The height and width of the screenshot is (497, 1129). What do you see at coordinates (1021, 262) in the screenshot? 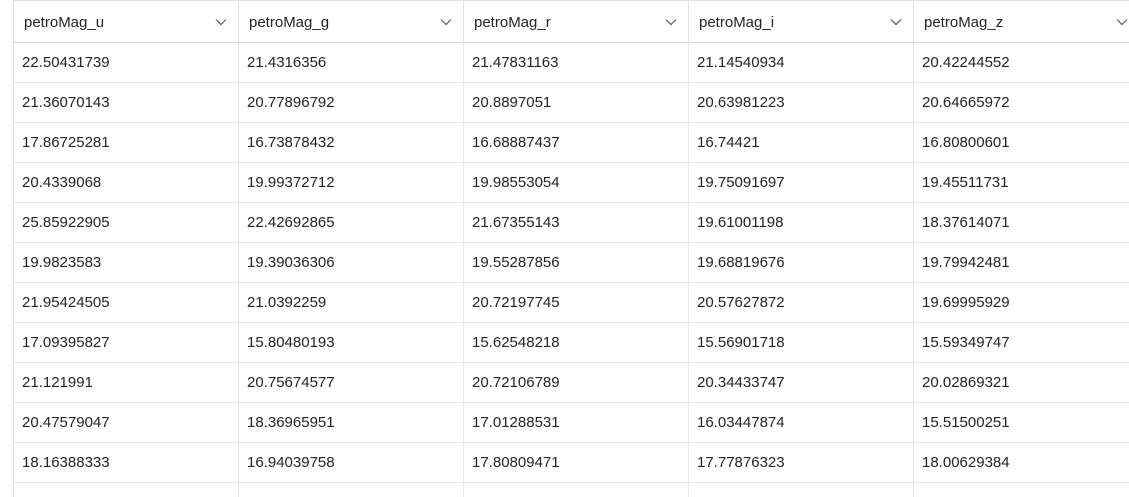
I see `table-cell: 19.79942481` at bounding box center [1021, 262].